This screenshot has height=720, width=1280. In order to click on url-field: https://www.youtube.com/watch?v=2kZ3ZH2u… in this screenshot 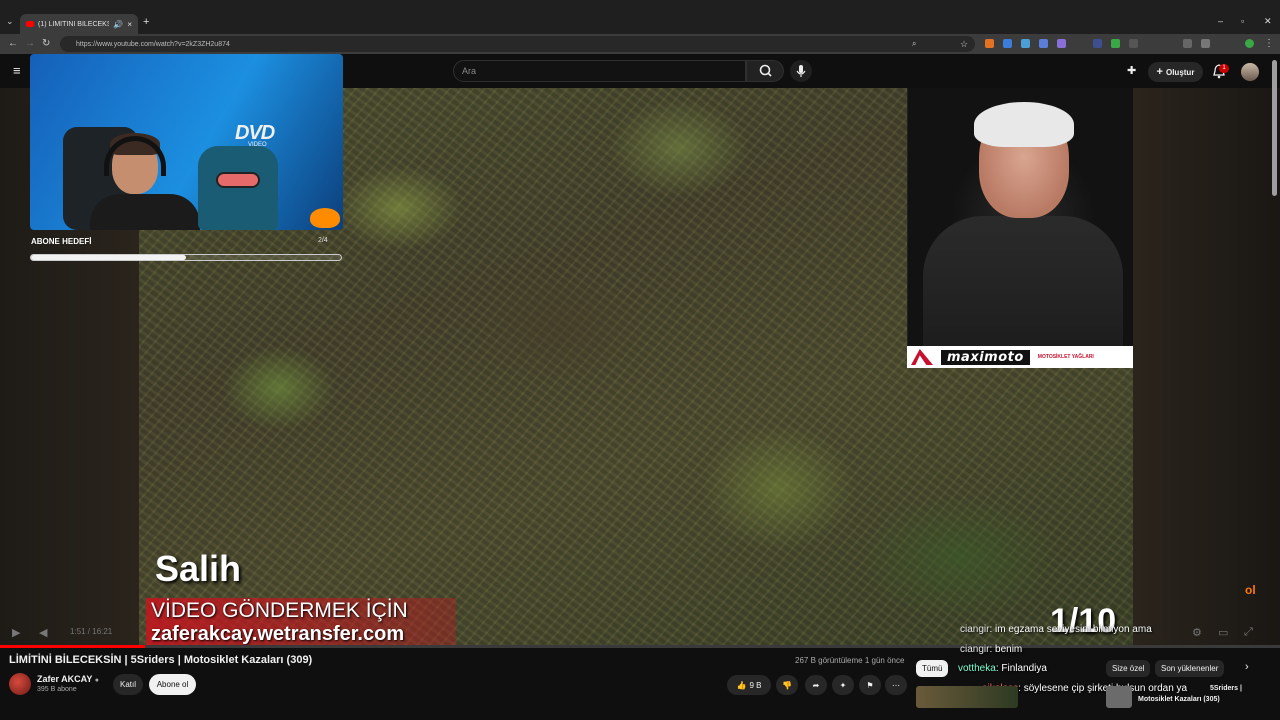, I will do `click(517, 44)`.